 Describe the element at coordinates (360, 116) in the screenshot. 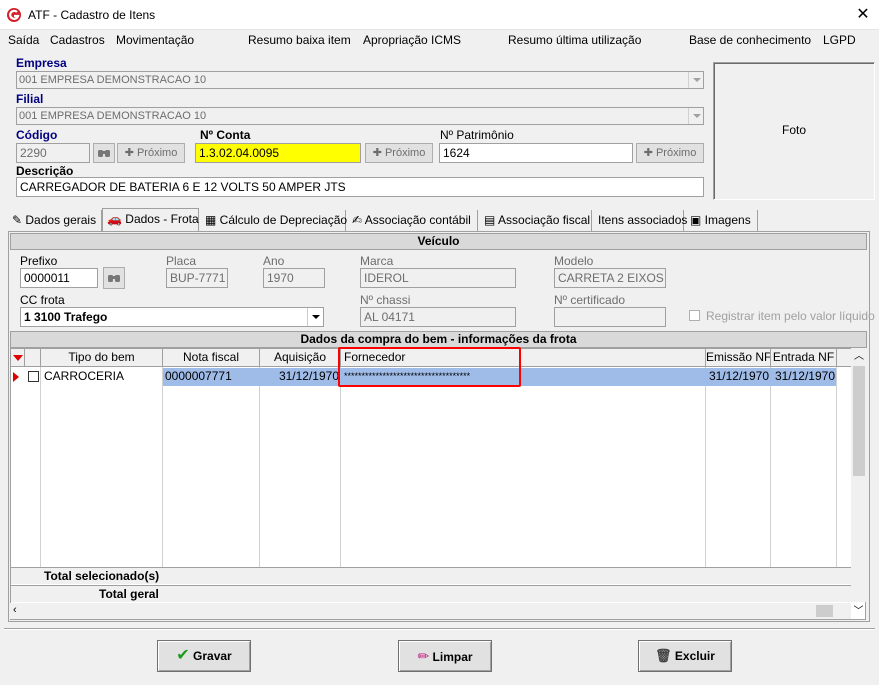

I see `filial-combo: 001 EMPRESA DEMONSTRACAO 10` at that location.